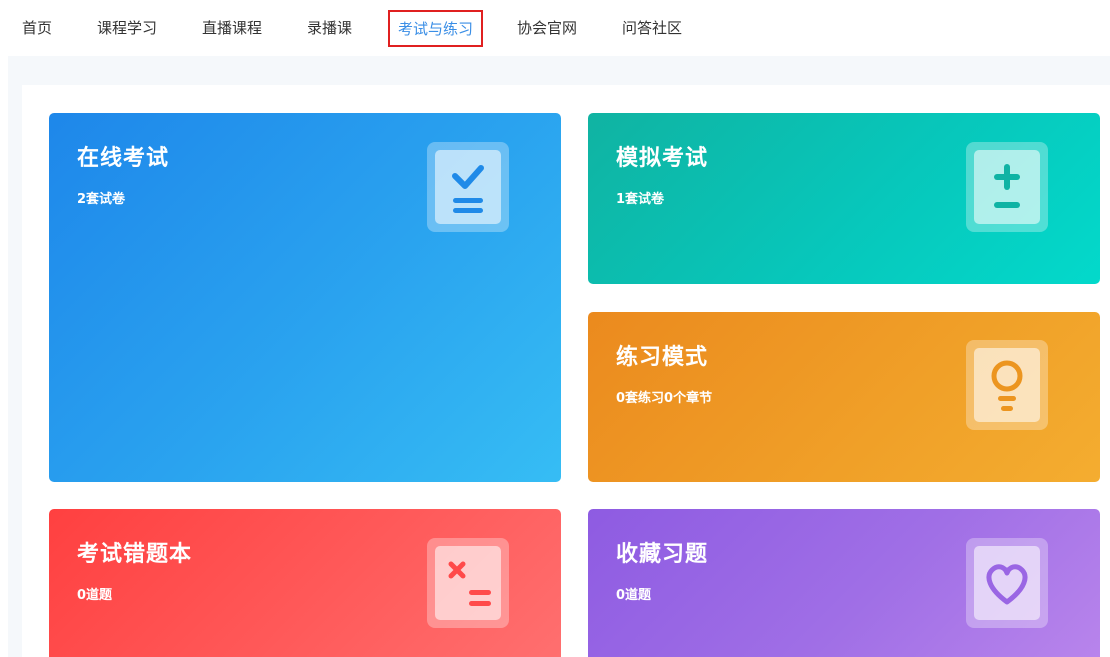 This screenshot has width=1110, height=657. I want to click on nav-item-exams-practice: 考试与练习, so click(436, 28).